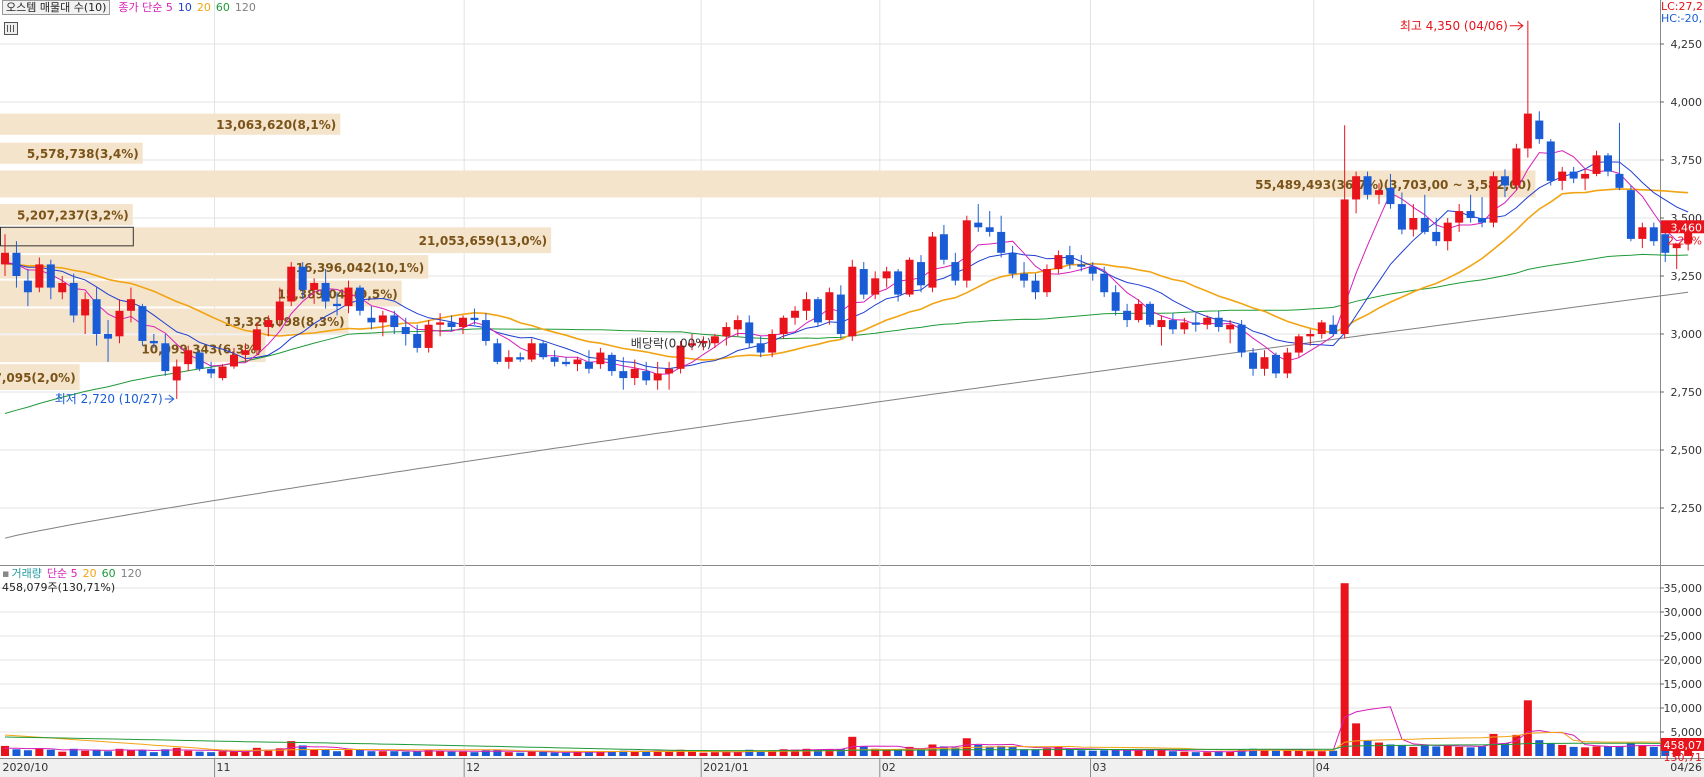  I want to click on ma-20: 20, so click(203, 7).